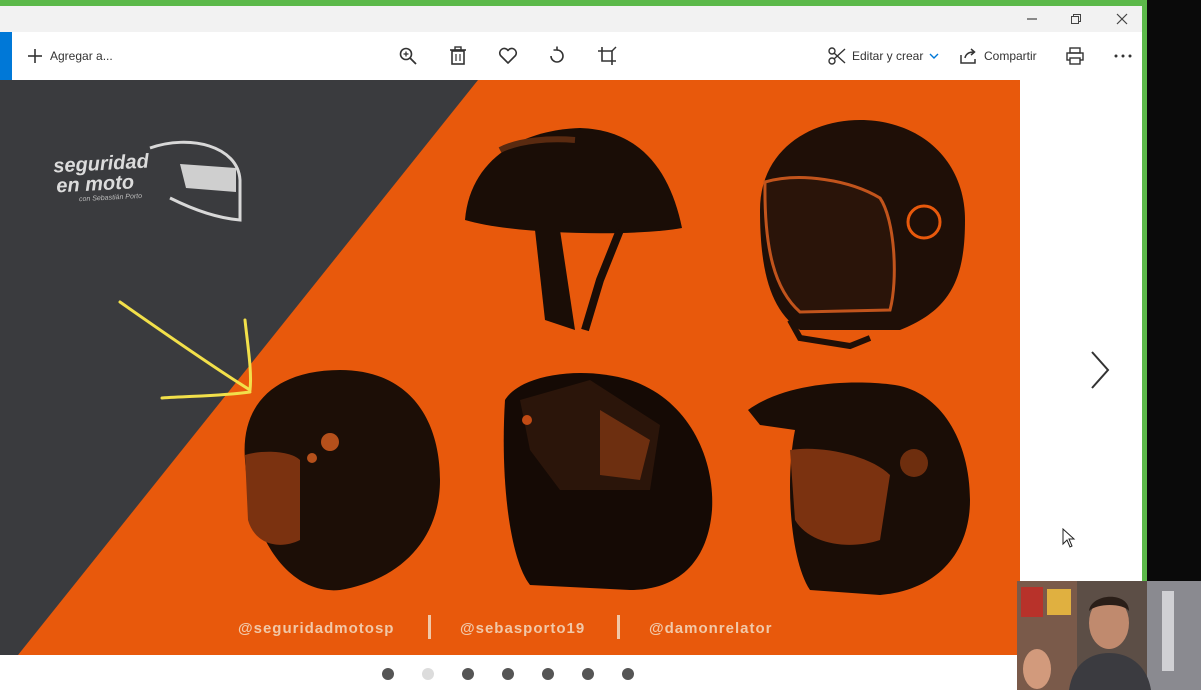  I want to click on rotate-button, so click(557, 56).